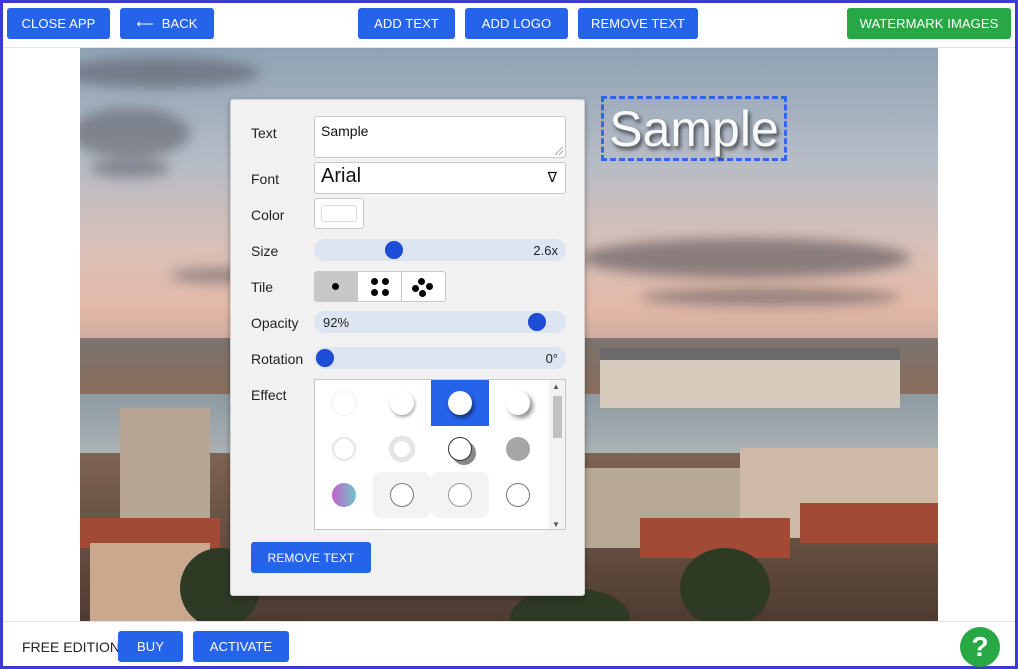 The width and height of the screenshot is (1018, 669). What do you see at coordinates (440, 250) in the screenshot?
I see `size-slider: 2.6x` at bounding box center [440, 250].